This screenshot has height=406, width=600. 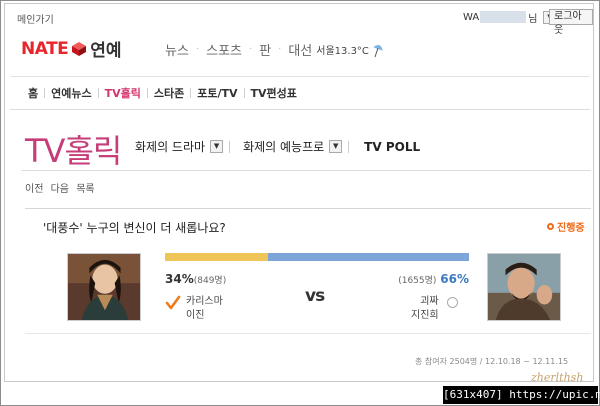 I want to click on main-page-link: 메인가기, so click(x=35, y=18).